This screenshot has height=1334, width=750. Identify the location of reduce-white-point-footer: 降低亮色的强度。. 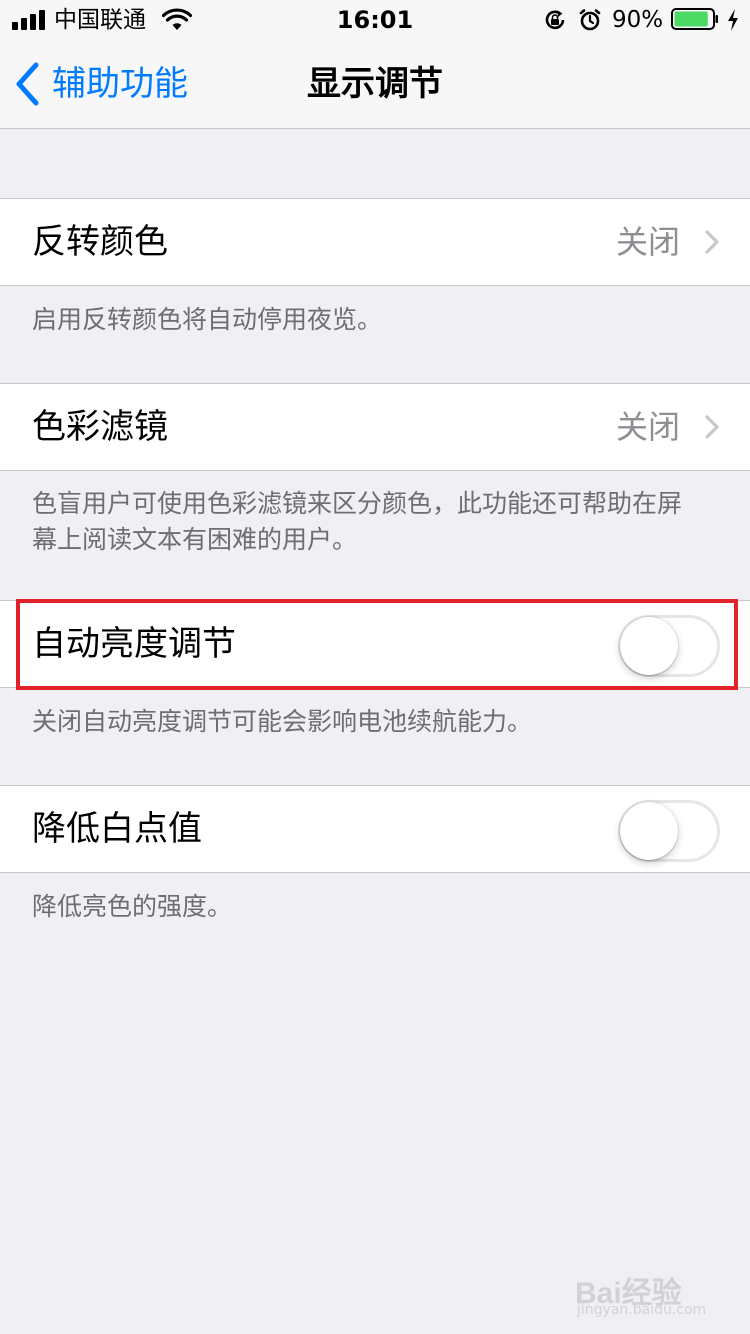
(132, 906).